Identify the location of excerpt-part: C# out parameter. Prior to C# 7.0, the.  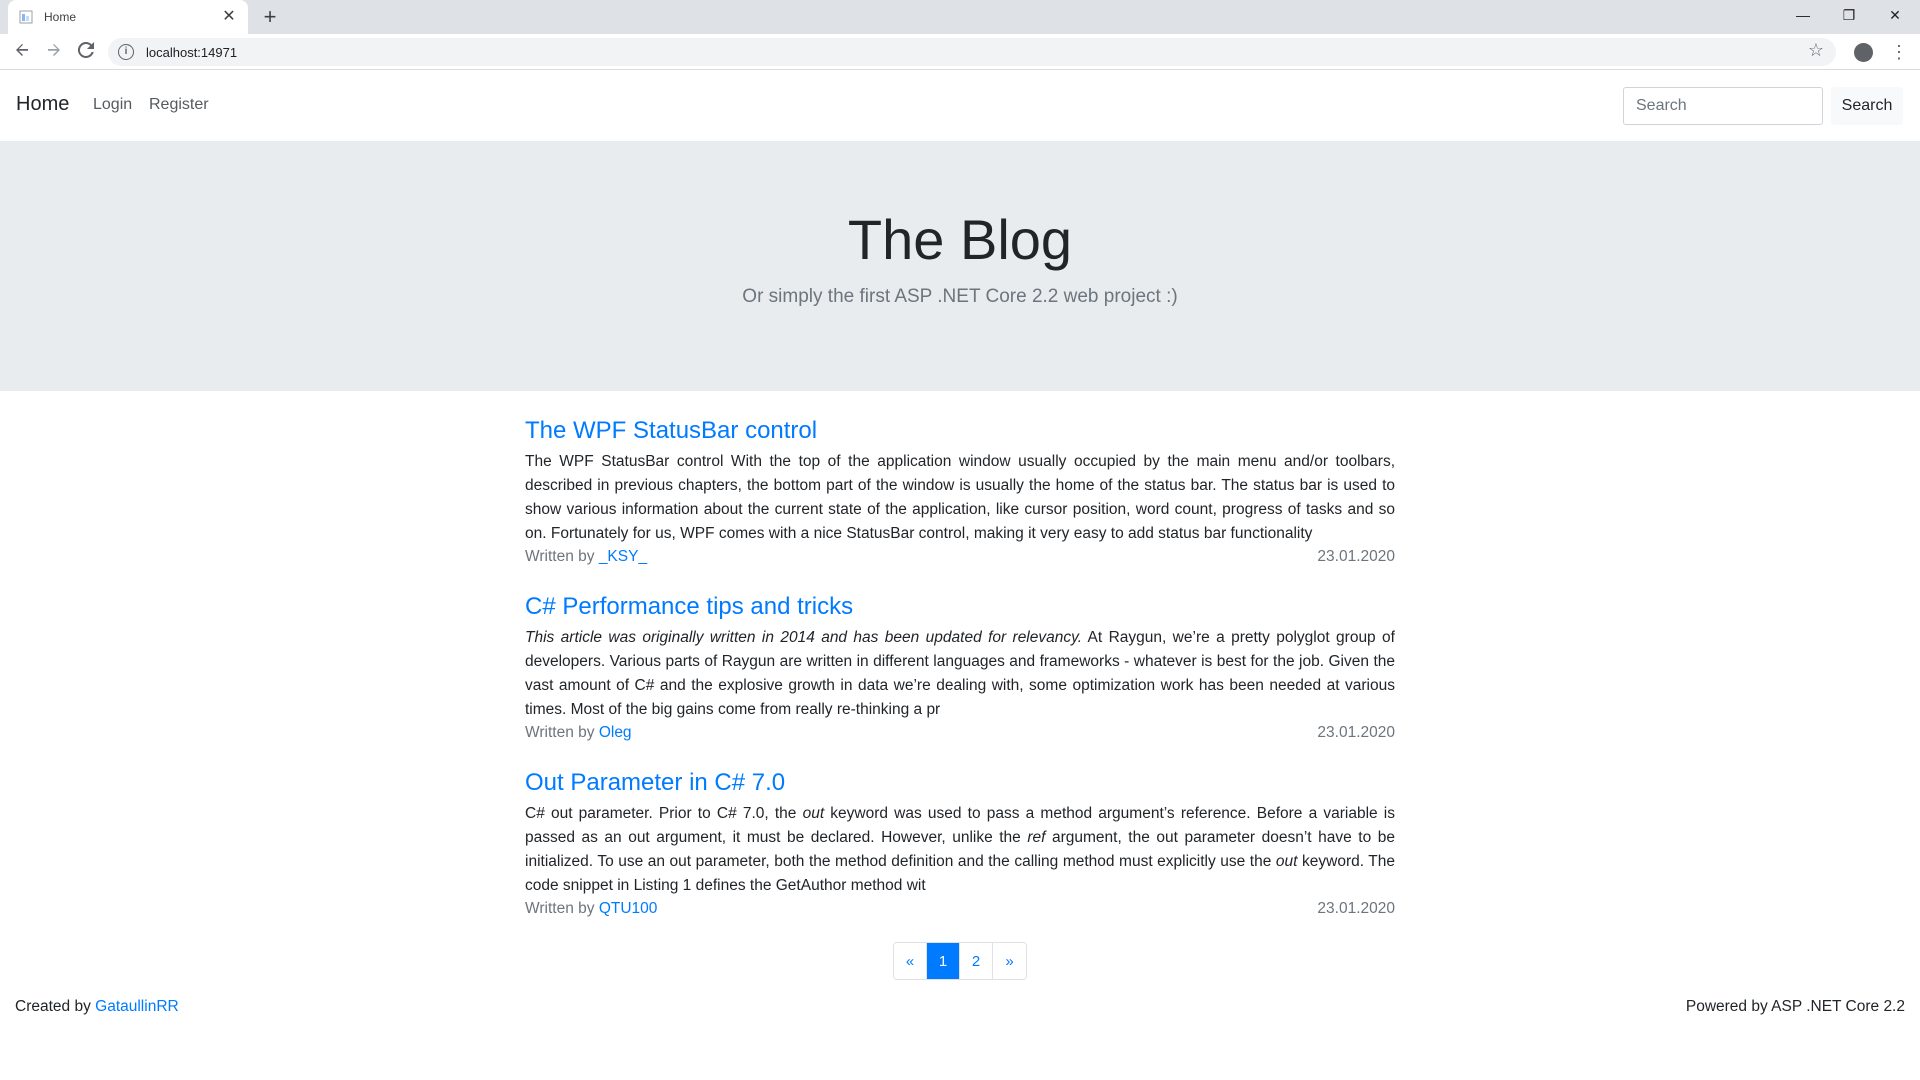
(664, 813).